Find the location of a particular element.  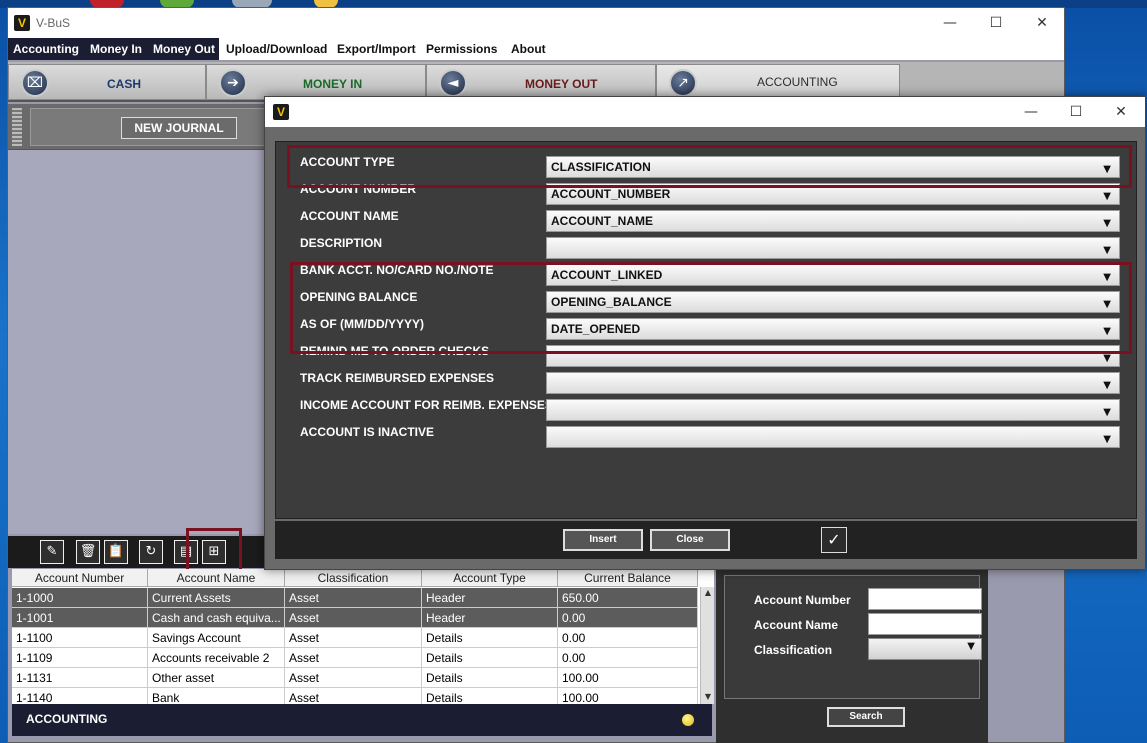

account-number-input is located at coordinates (925, 599).